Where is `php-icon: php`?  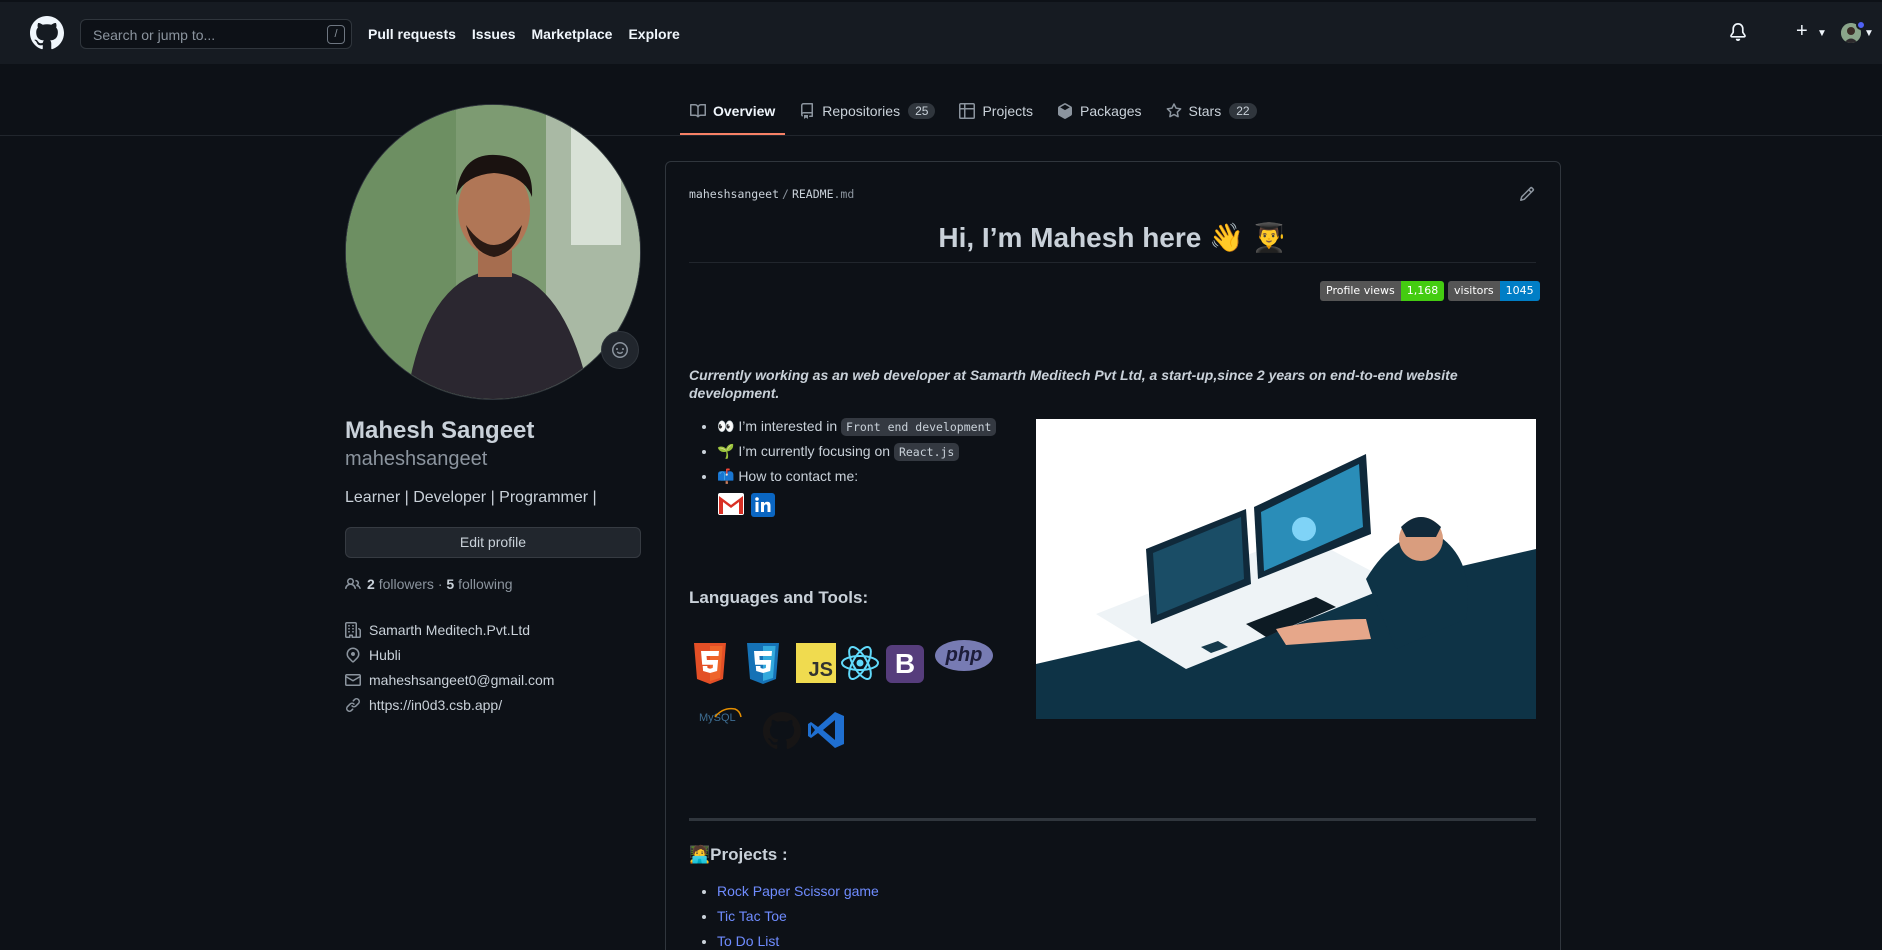 php-icon: php is located at coordinates (964, 655).